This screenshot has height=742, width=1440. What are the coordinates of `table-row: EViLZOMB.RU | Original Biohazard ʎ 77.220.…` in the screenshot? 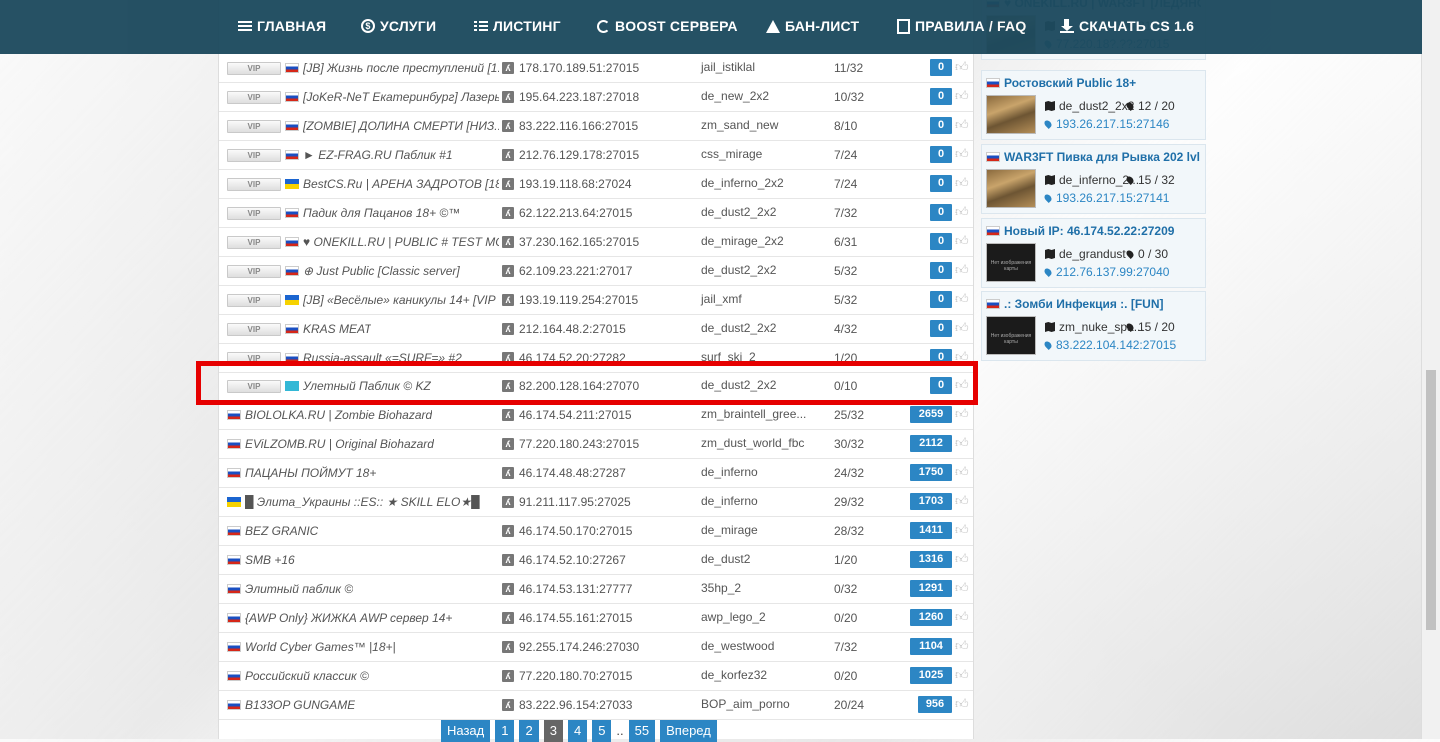 It's located at (596, 445).